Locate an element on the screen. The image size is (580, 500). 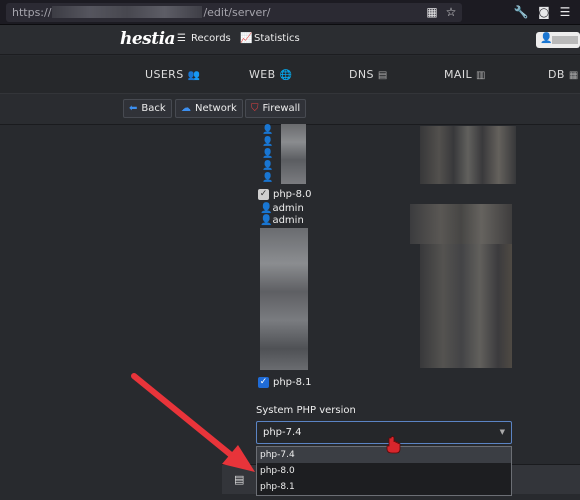
system-php-selected: php-7.4 is located at coordinates (282, 432).